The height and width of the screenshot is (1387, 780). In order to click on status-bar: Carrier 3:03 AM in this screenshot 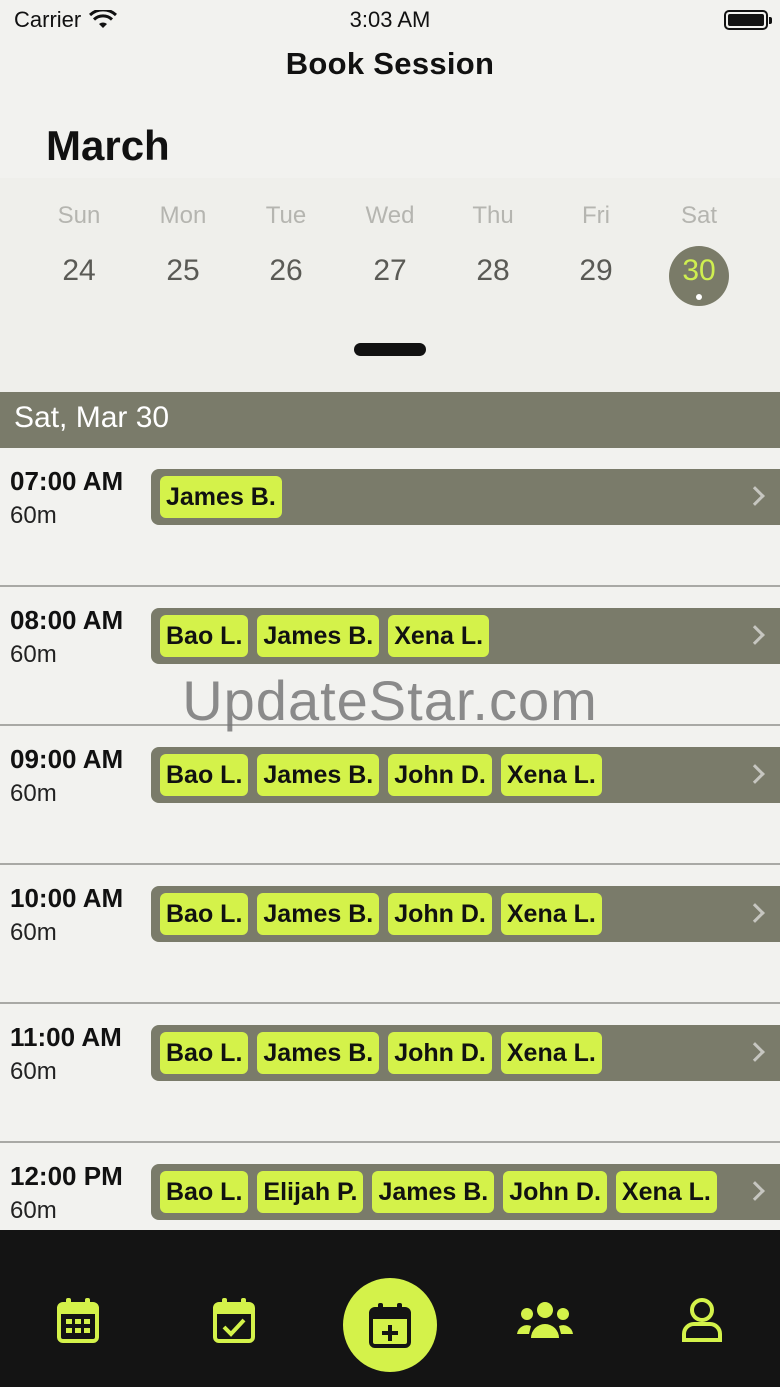, I will do `click(390, 20)`.